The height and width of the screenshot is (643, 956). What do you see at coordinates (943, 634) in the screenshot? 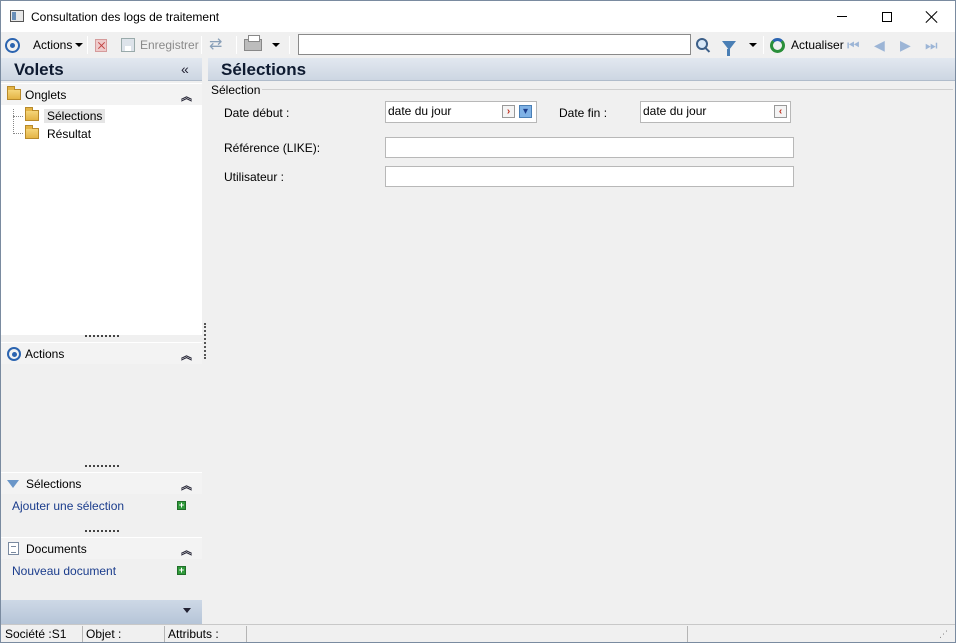
I see `resize-grip-icon: ⋰` at bounding box center [943, 634].